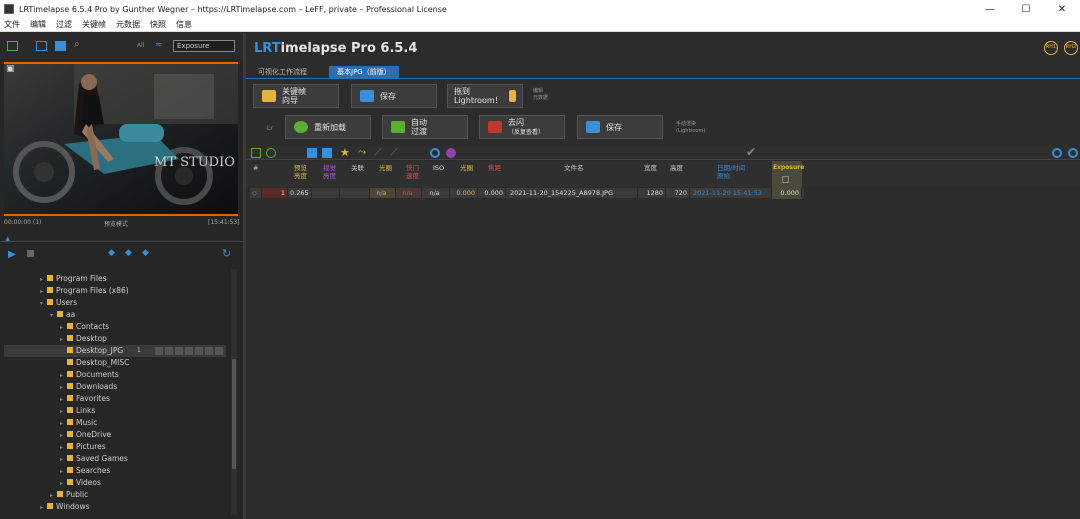  Describe the element at coordinates (55, 339) in the screenshot. I see `tree-item-desktop: ▸ Desktop` at that location.